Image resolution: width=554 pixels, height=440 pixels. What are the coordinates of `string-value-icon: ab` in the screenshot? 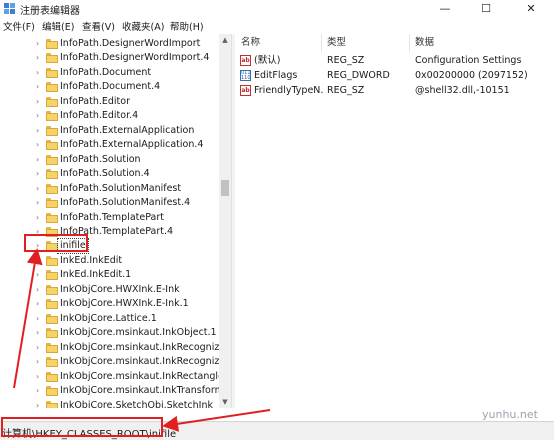 It's located at (245, 90).